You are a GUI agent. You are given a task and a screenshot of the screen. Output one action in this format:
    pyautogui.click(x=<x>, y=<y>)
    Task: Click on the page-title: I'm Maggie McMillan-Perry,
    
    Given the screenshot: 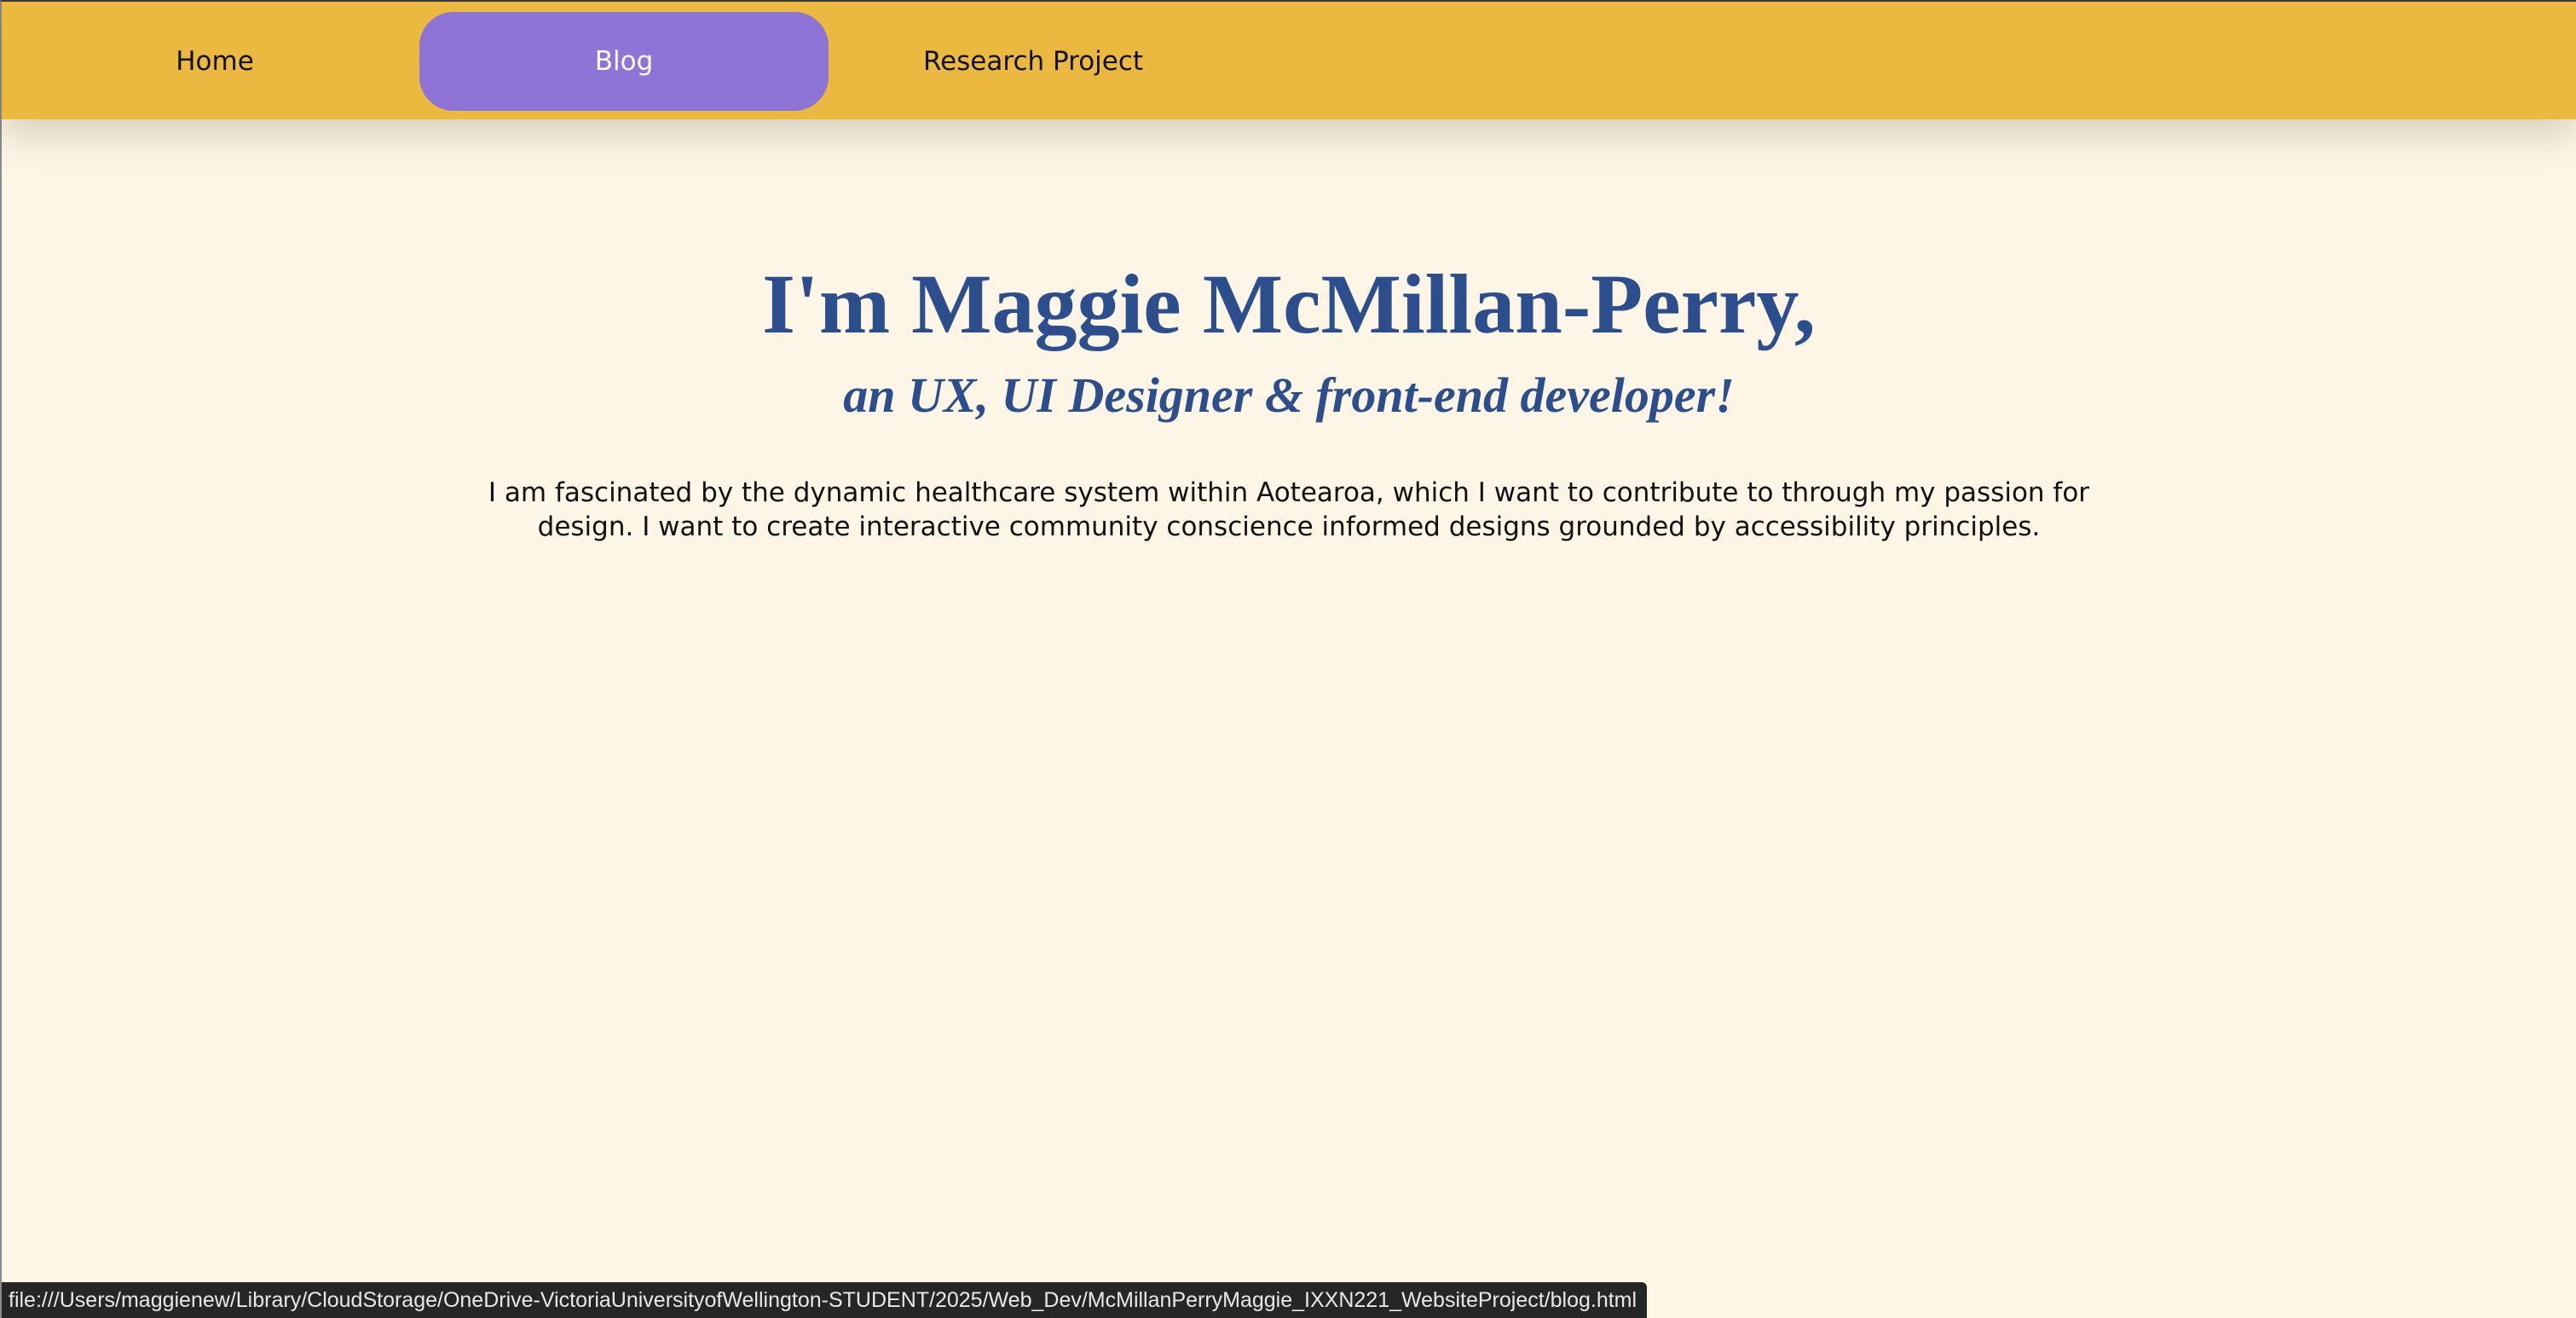 What is the action you would take?
    pyautogui.click(x=1289, y=304)
    